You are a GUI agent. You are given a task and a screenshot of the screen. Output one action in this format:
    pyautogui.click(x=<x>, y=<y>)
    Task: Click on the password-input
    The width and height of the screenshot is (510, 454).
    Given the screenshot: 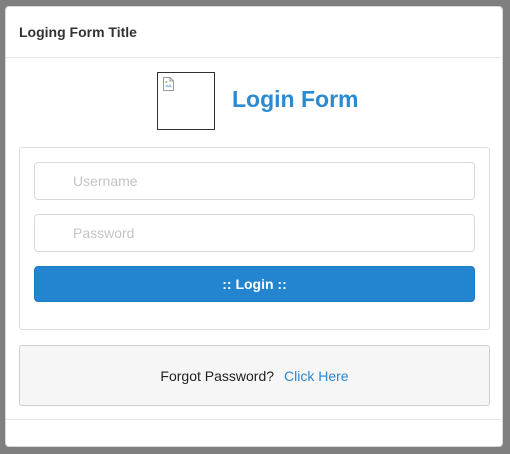 What is the action you would take?
    pyautogui.click(x=254, y=233)
    